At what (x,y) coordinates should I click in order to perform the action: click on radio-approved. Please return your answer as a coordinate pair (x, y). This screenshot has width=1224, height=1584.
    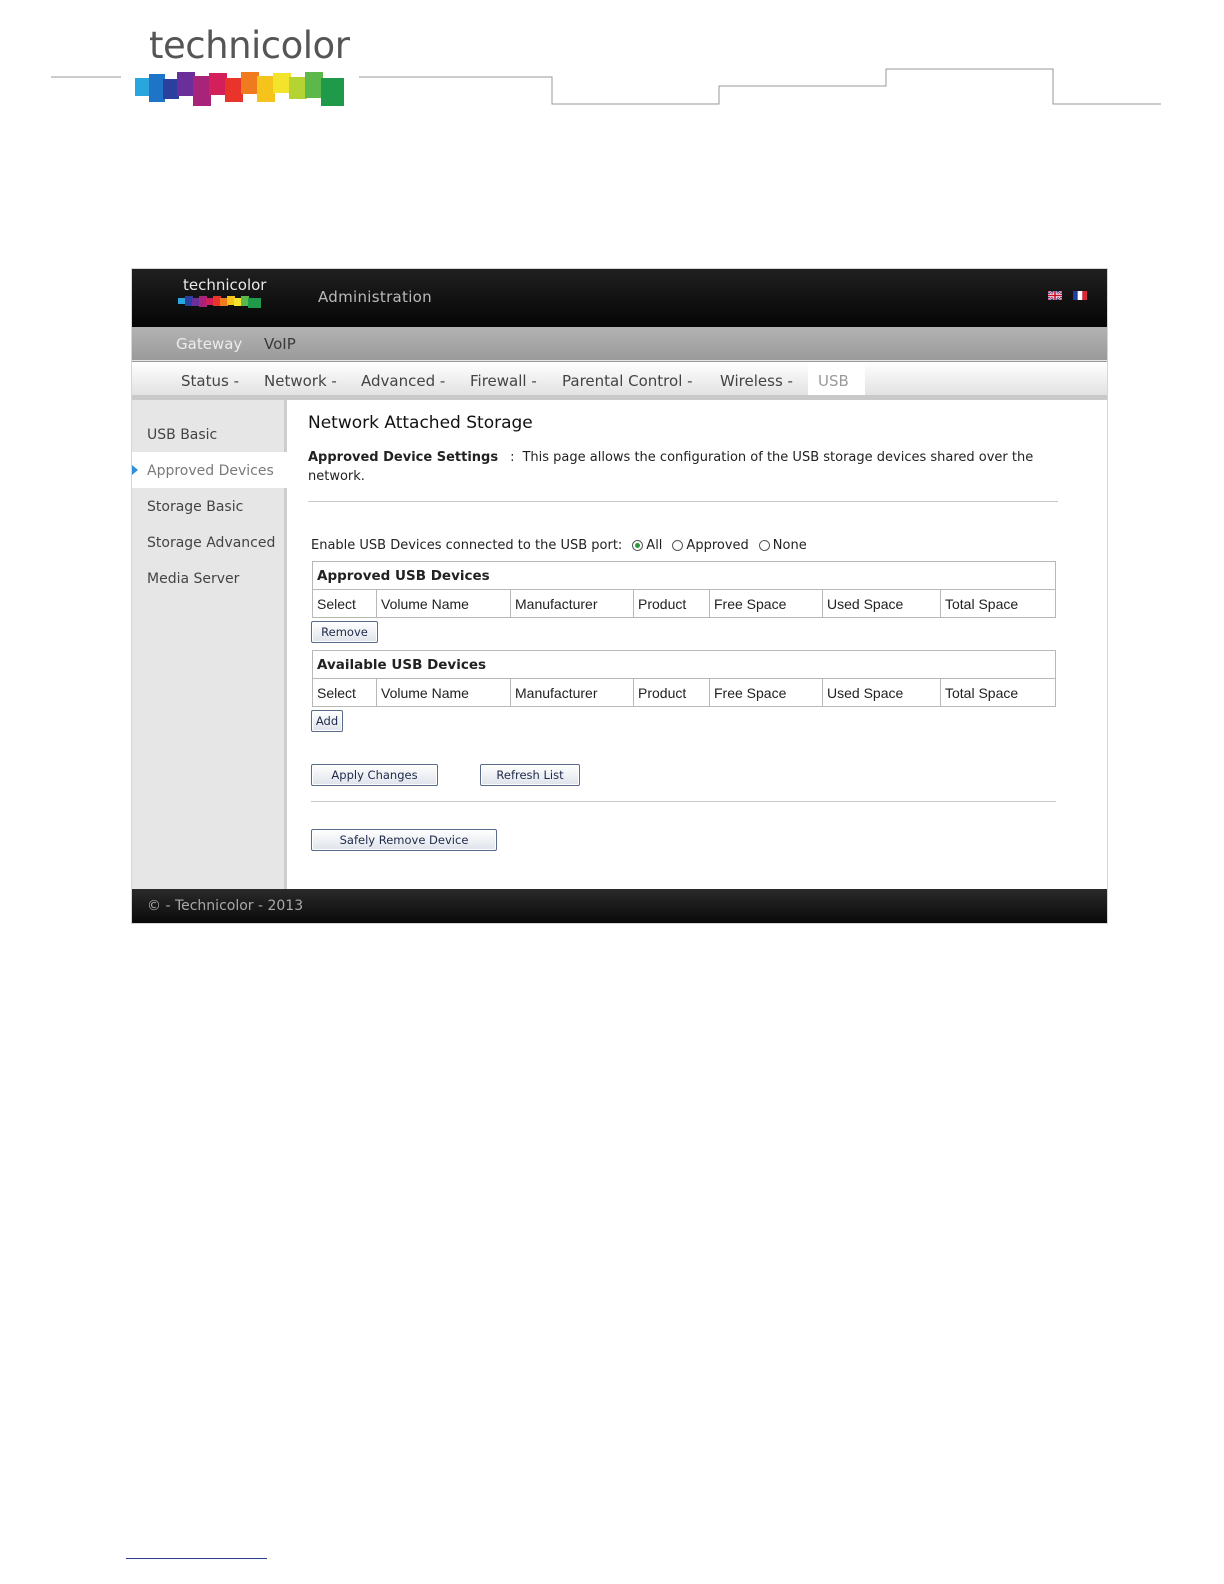
    Looking at the image, I should click on (678, 545).